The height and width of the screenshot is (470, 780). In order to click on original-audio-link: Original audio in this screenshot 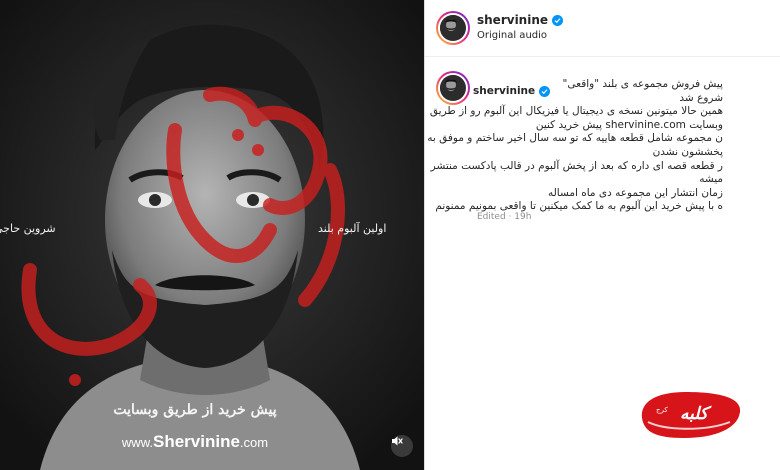, I will do `click(512, 35)`.